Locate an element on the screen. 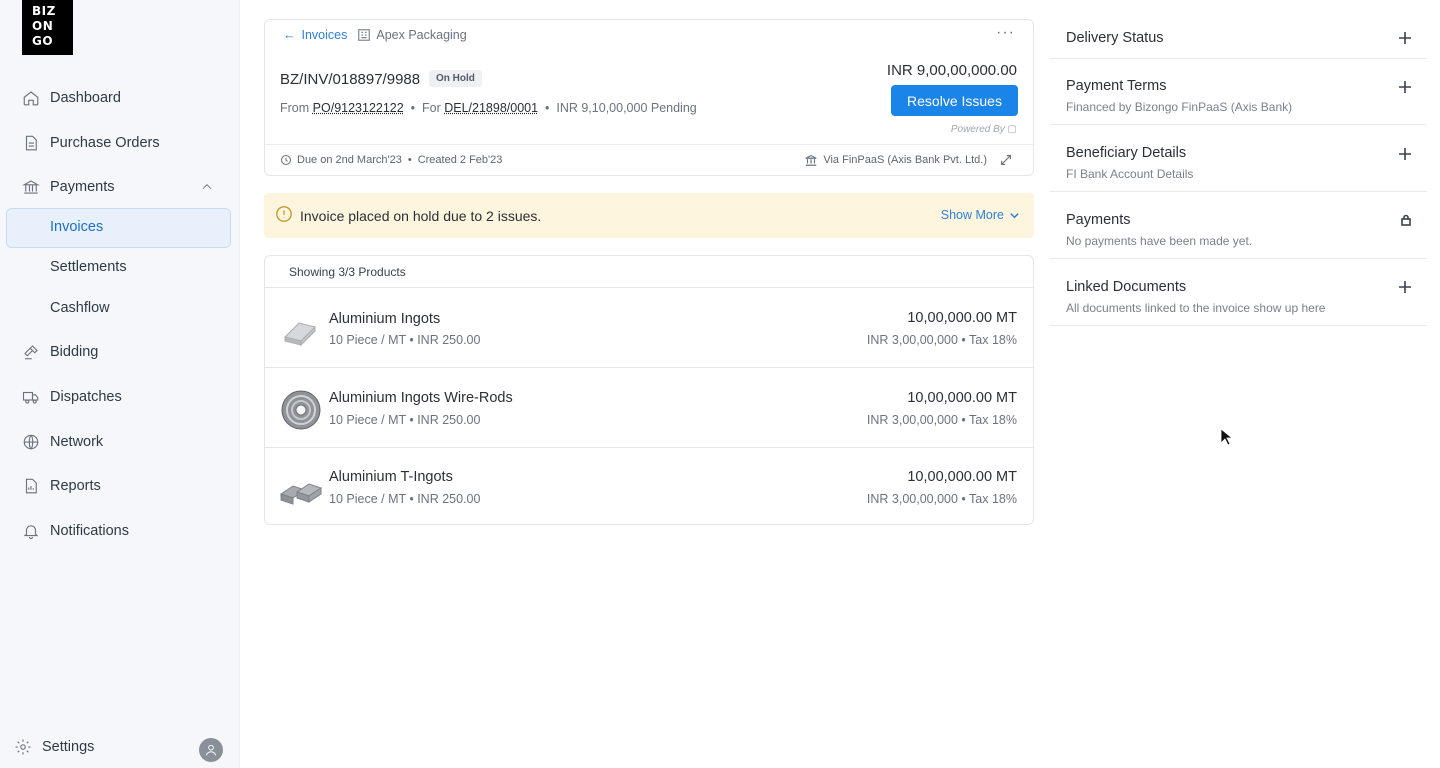 The height and width of the screenshot is (768, 1440). chevron-up-icon is located at coordinates (207, 187).